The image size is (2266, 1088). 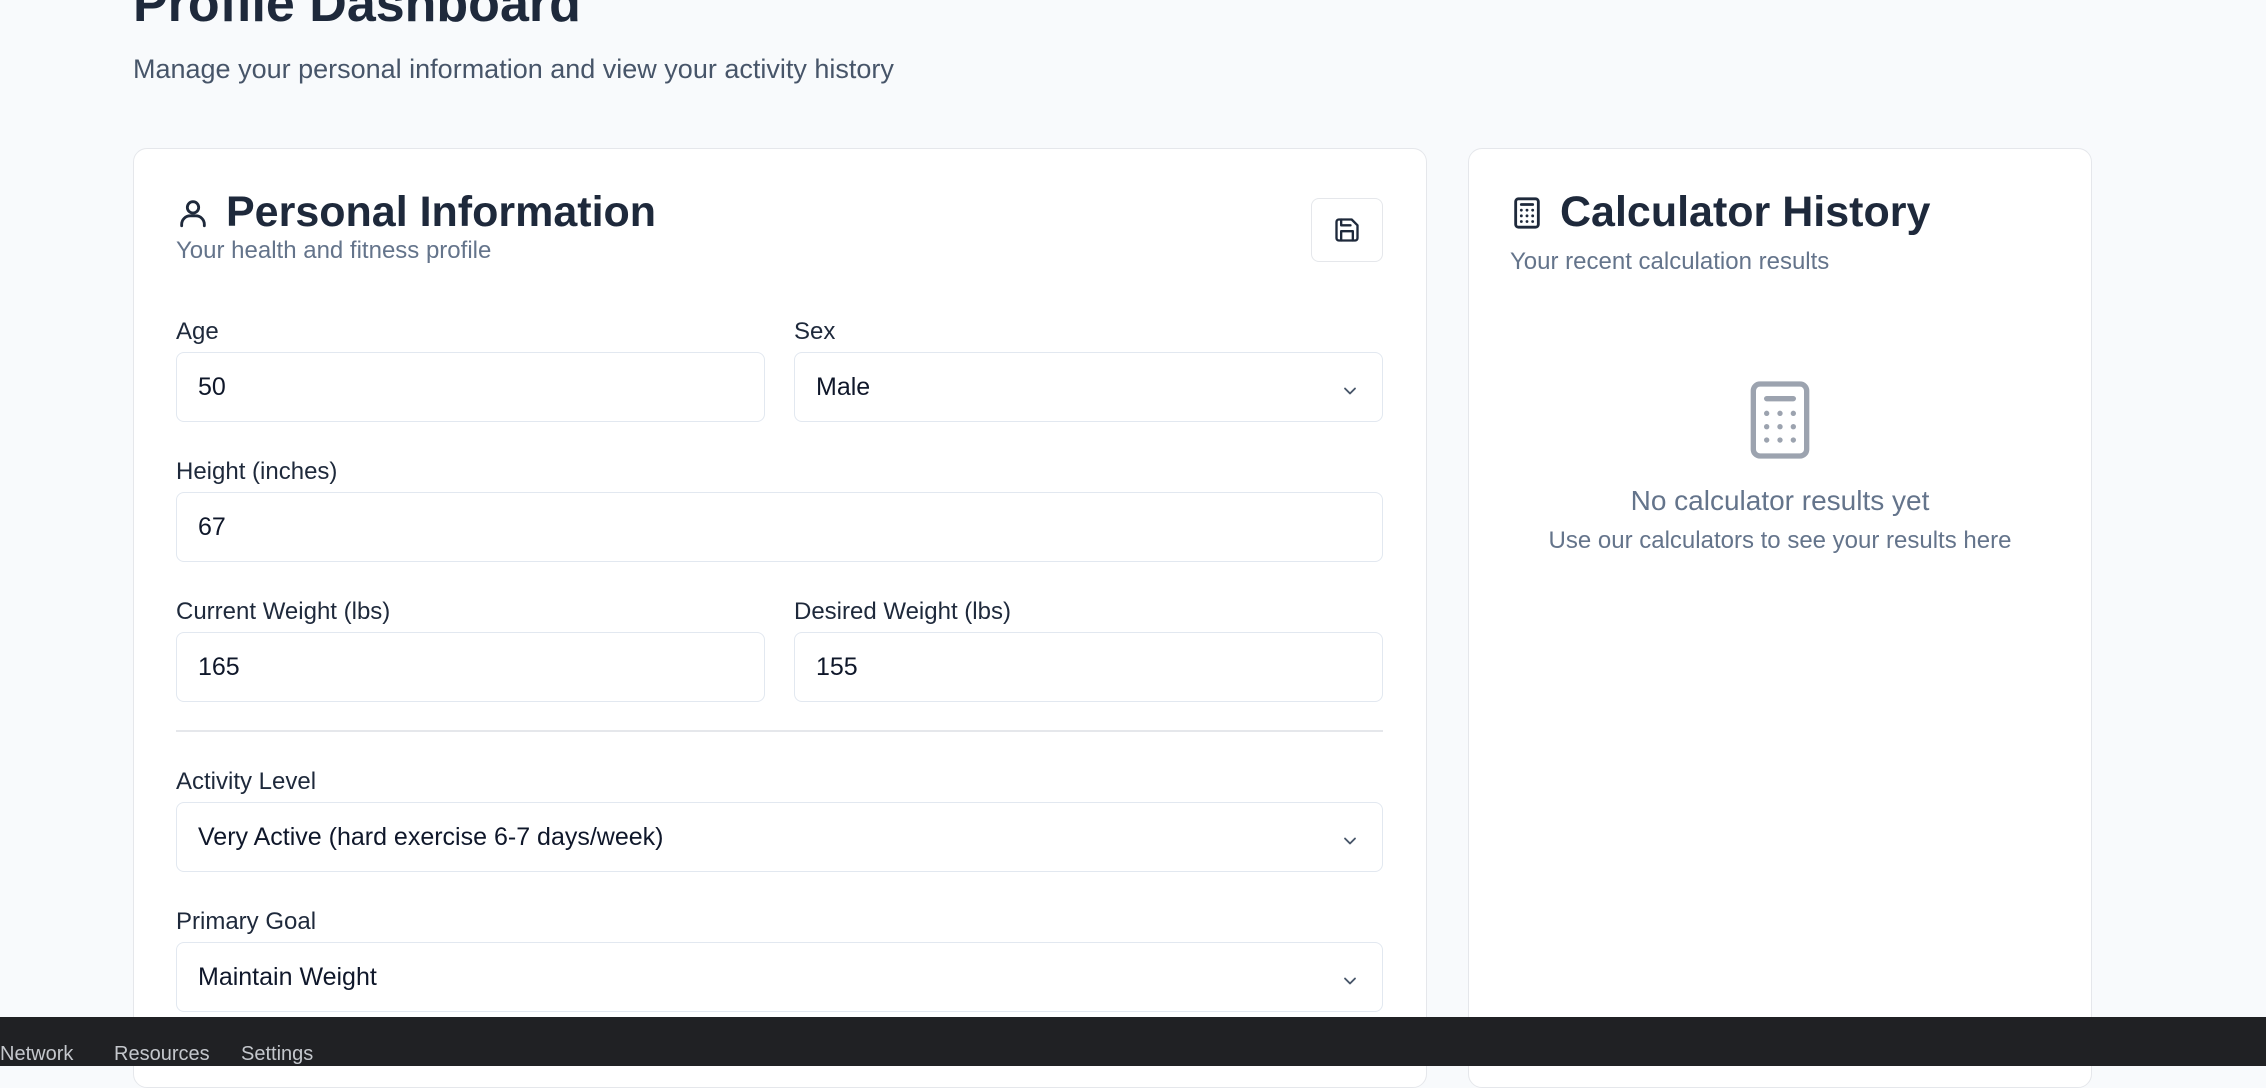 I want to click on age-input: 50, so click(x=470, y=387).